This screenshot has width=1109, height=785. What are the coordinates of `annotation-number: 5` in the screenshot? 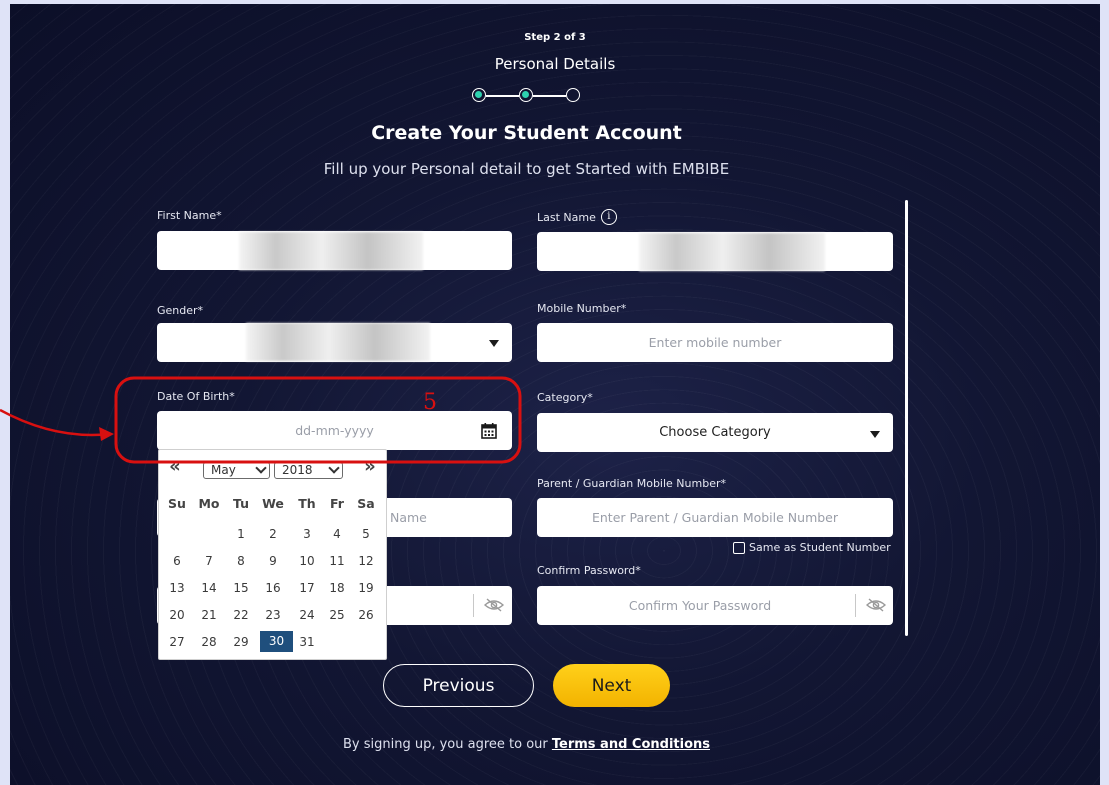 It's located at (430, 402).